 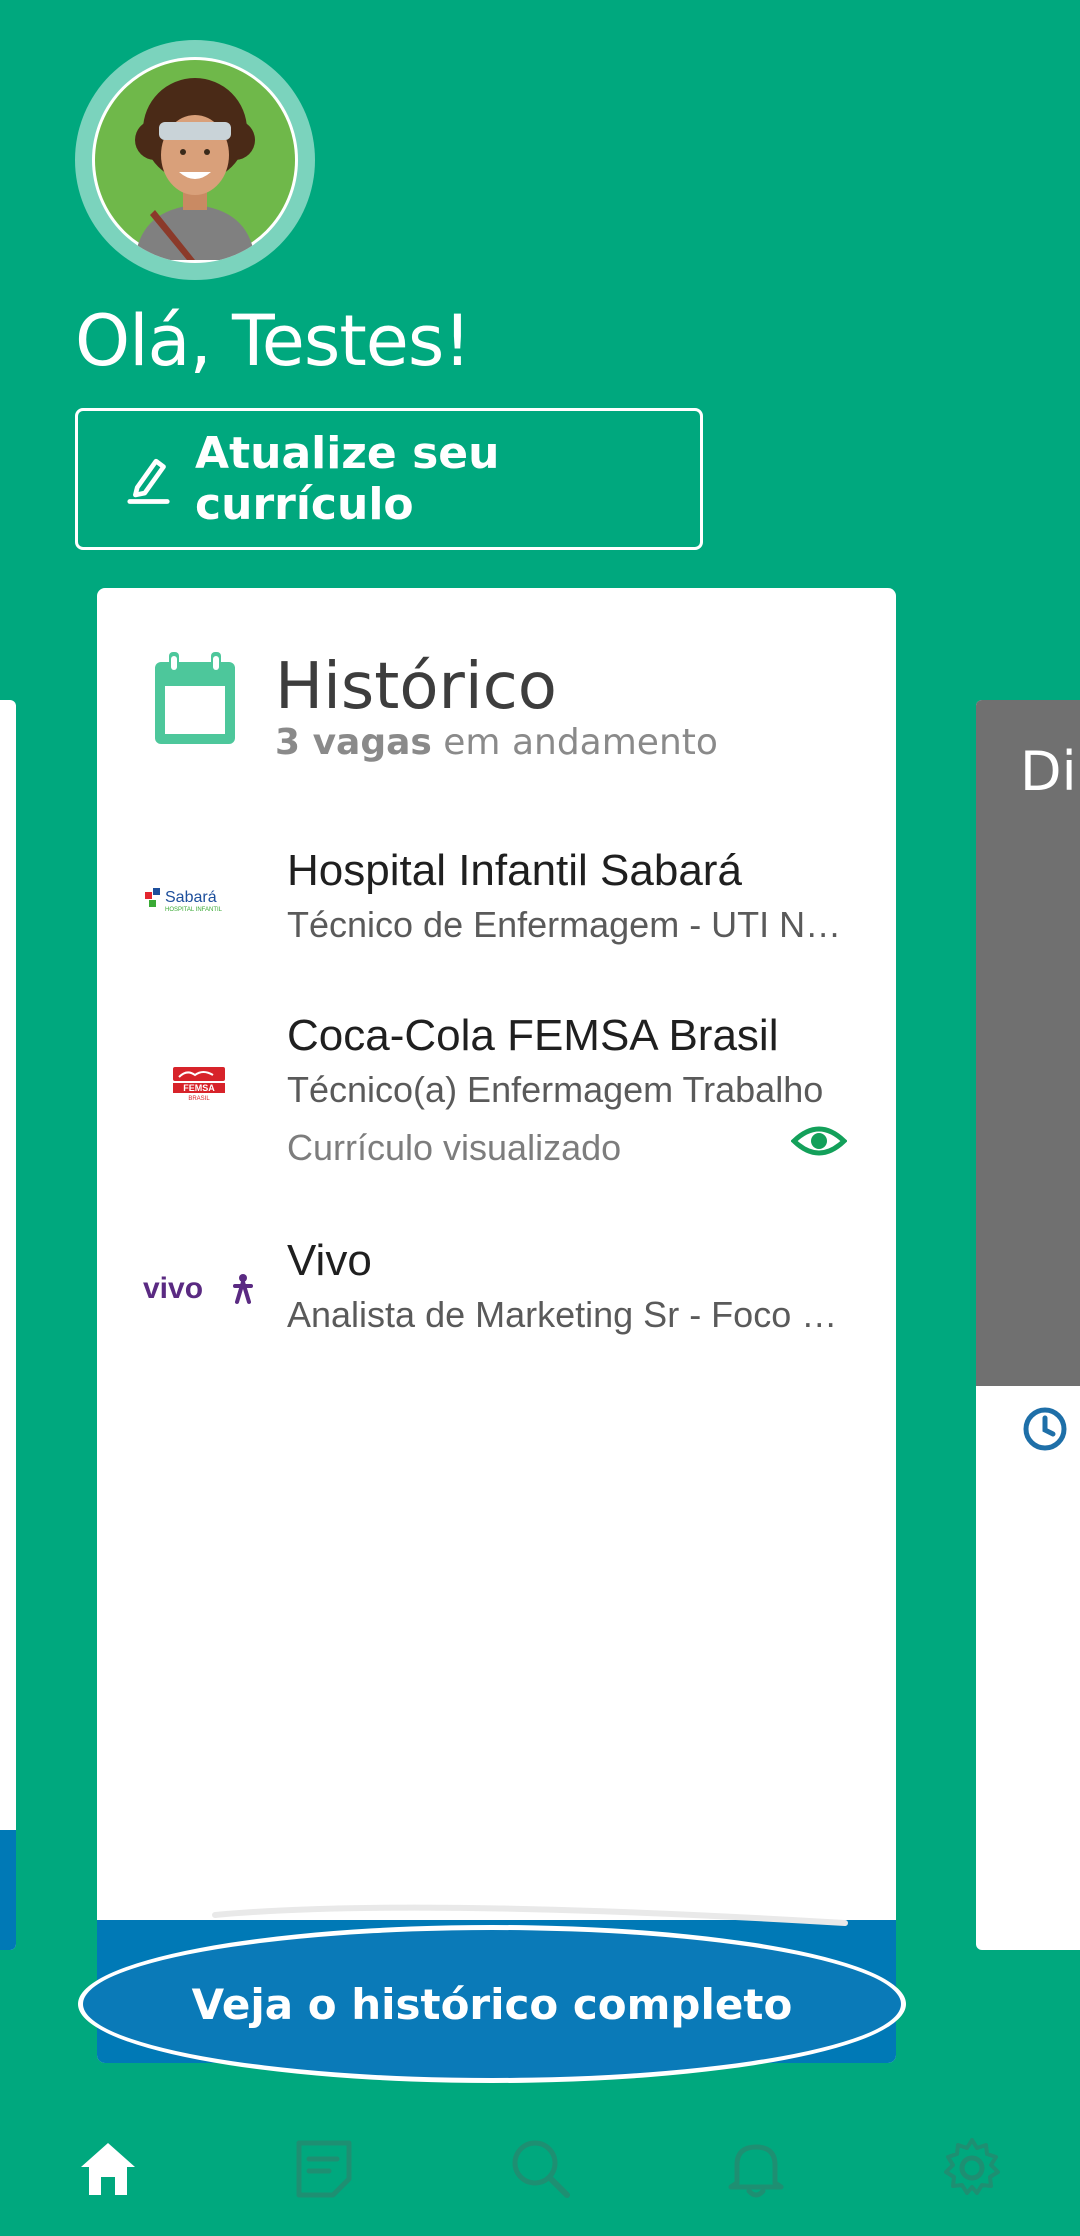 What do you see at coordinates (8, 1890) in the screenshot?
I see `previous-card-footer` at bounding box center [8, 1890].